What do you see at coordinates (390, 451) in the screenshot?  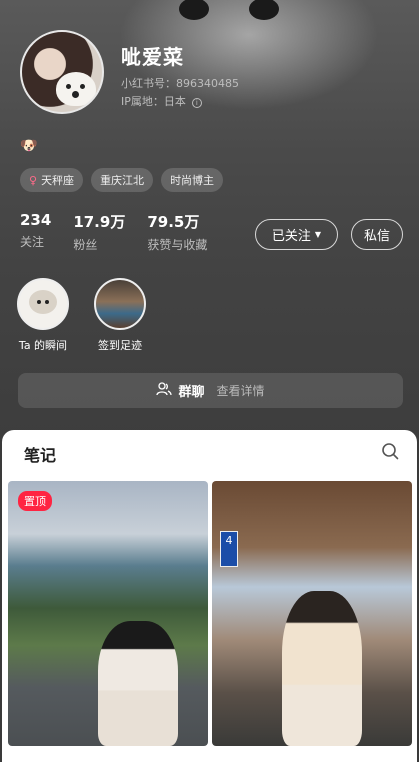 I see `search-icon` at bounding box center [390, 451].